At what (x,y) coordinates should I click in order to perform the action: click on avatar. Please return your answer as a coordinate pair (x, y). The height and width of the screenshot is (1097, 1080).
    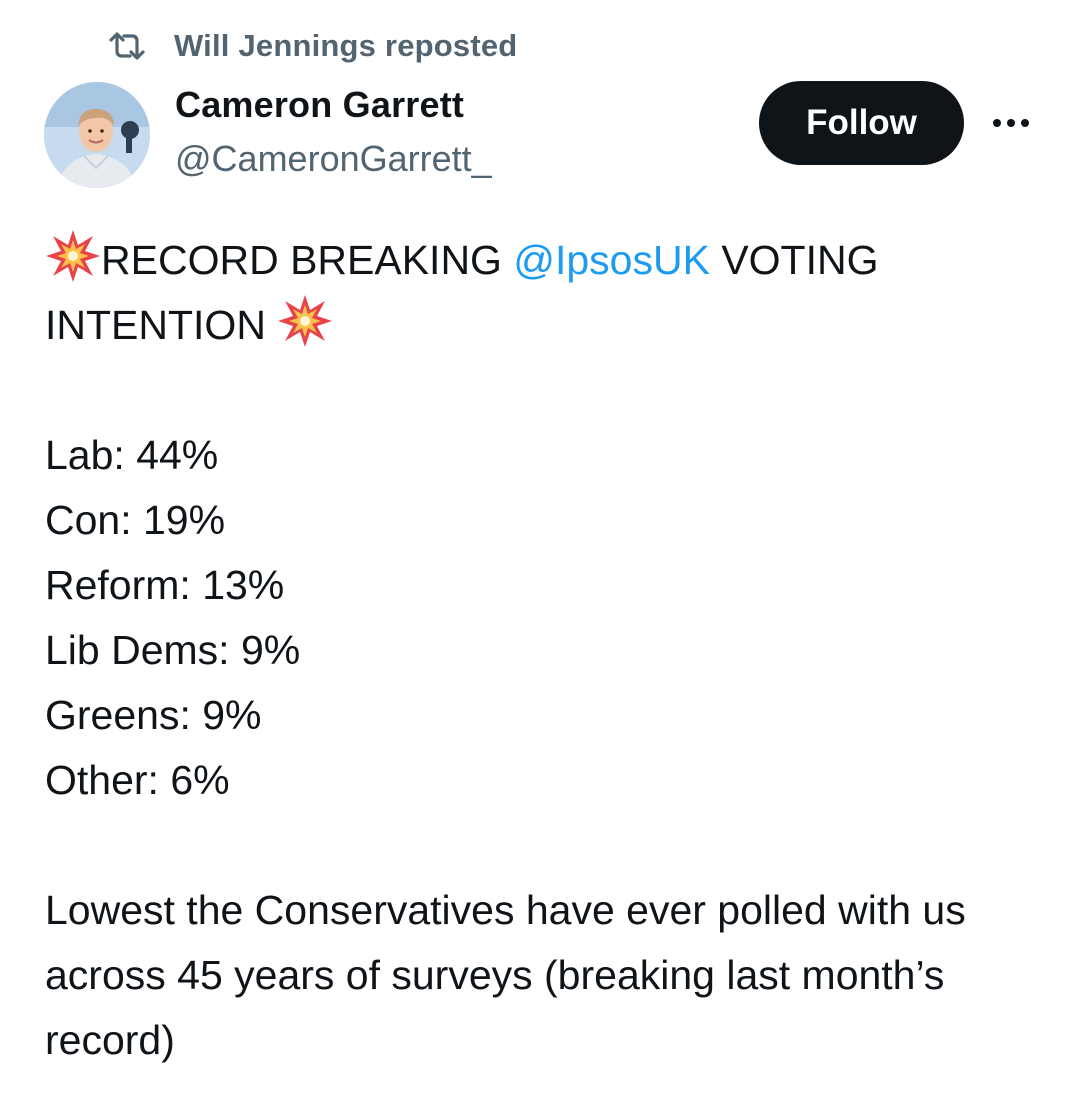
    Looking at the image, I should click on (97, 135).